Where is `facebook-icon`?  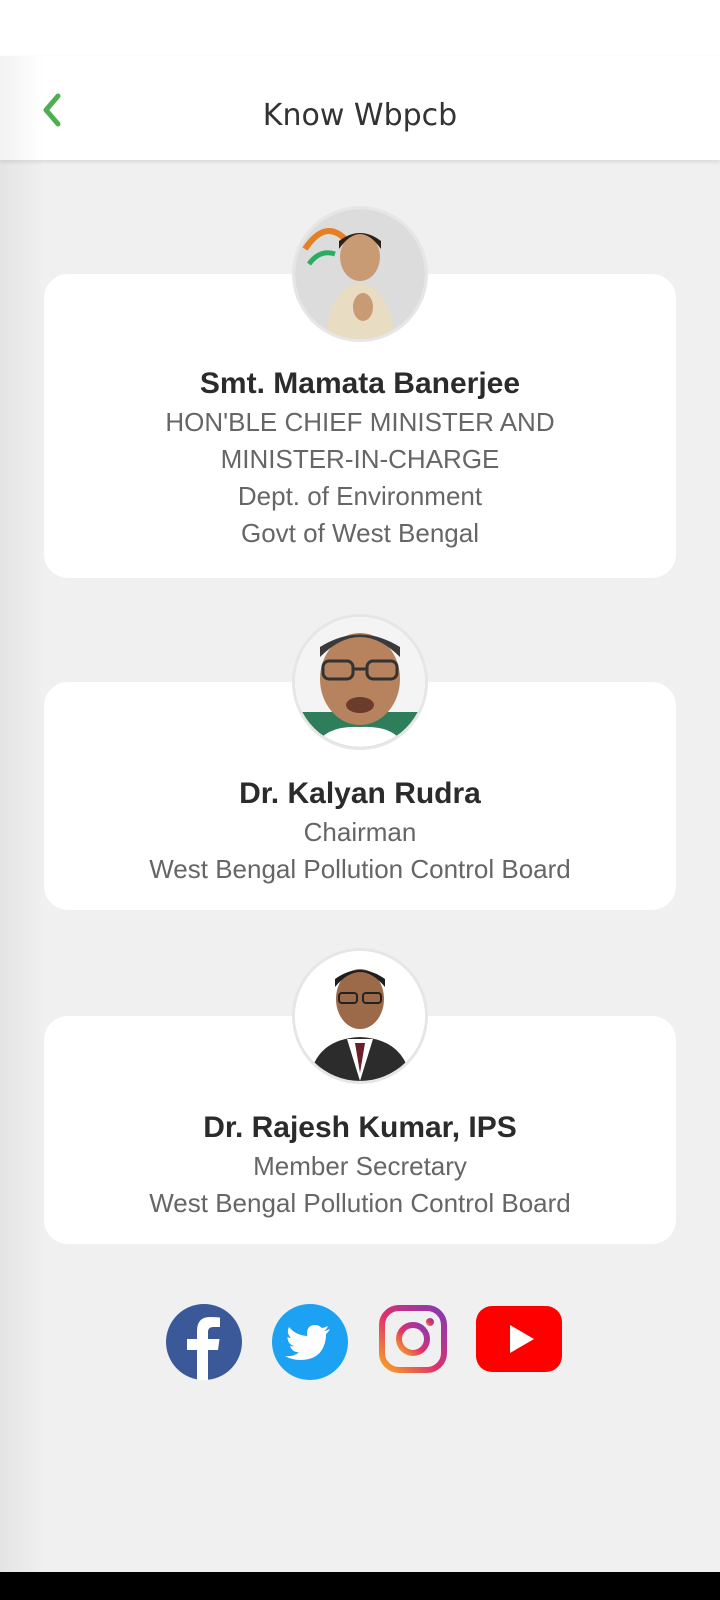 facebook-icon is located at coordinates (204, 1342).